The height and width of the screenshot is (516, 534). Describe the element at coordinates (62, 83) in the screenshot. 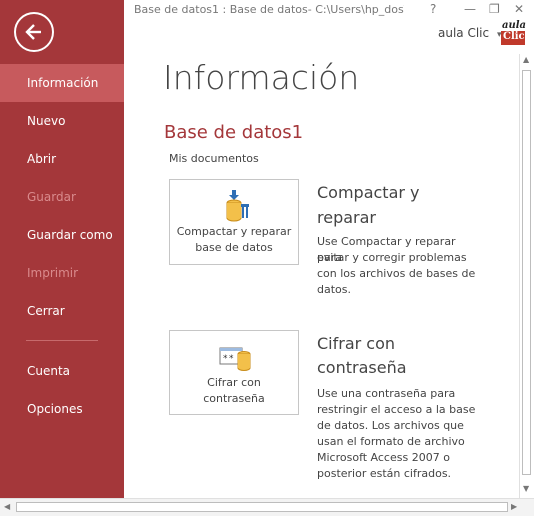

I see `nav-informacion: Información` at that location.